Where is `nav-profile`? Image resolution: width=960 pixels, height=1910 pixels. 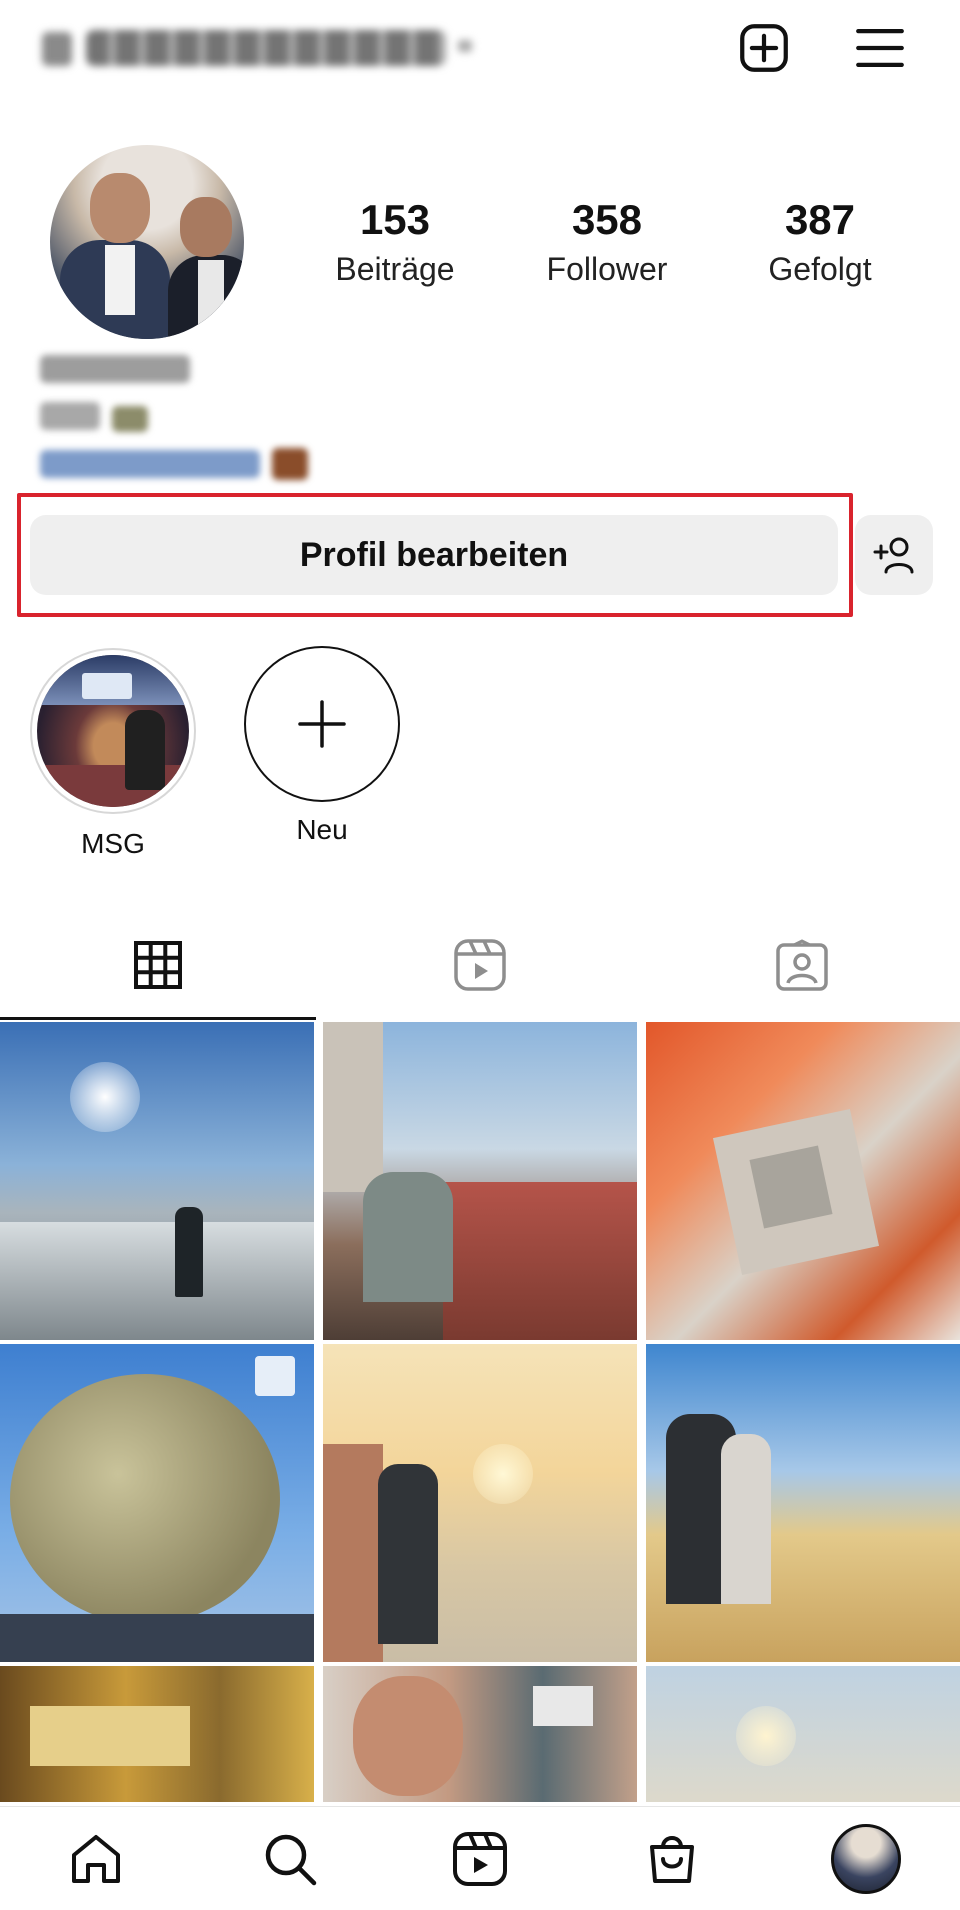 nav-profile is located at coordinates (866, 1859).